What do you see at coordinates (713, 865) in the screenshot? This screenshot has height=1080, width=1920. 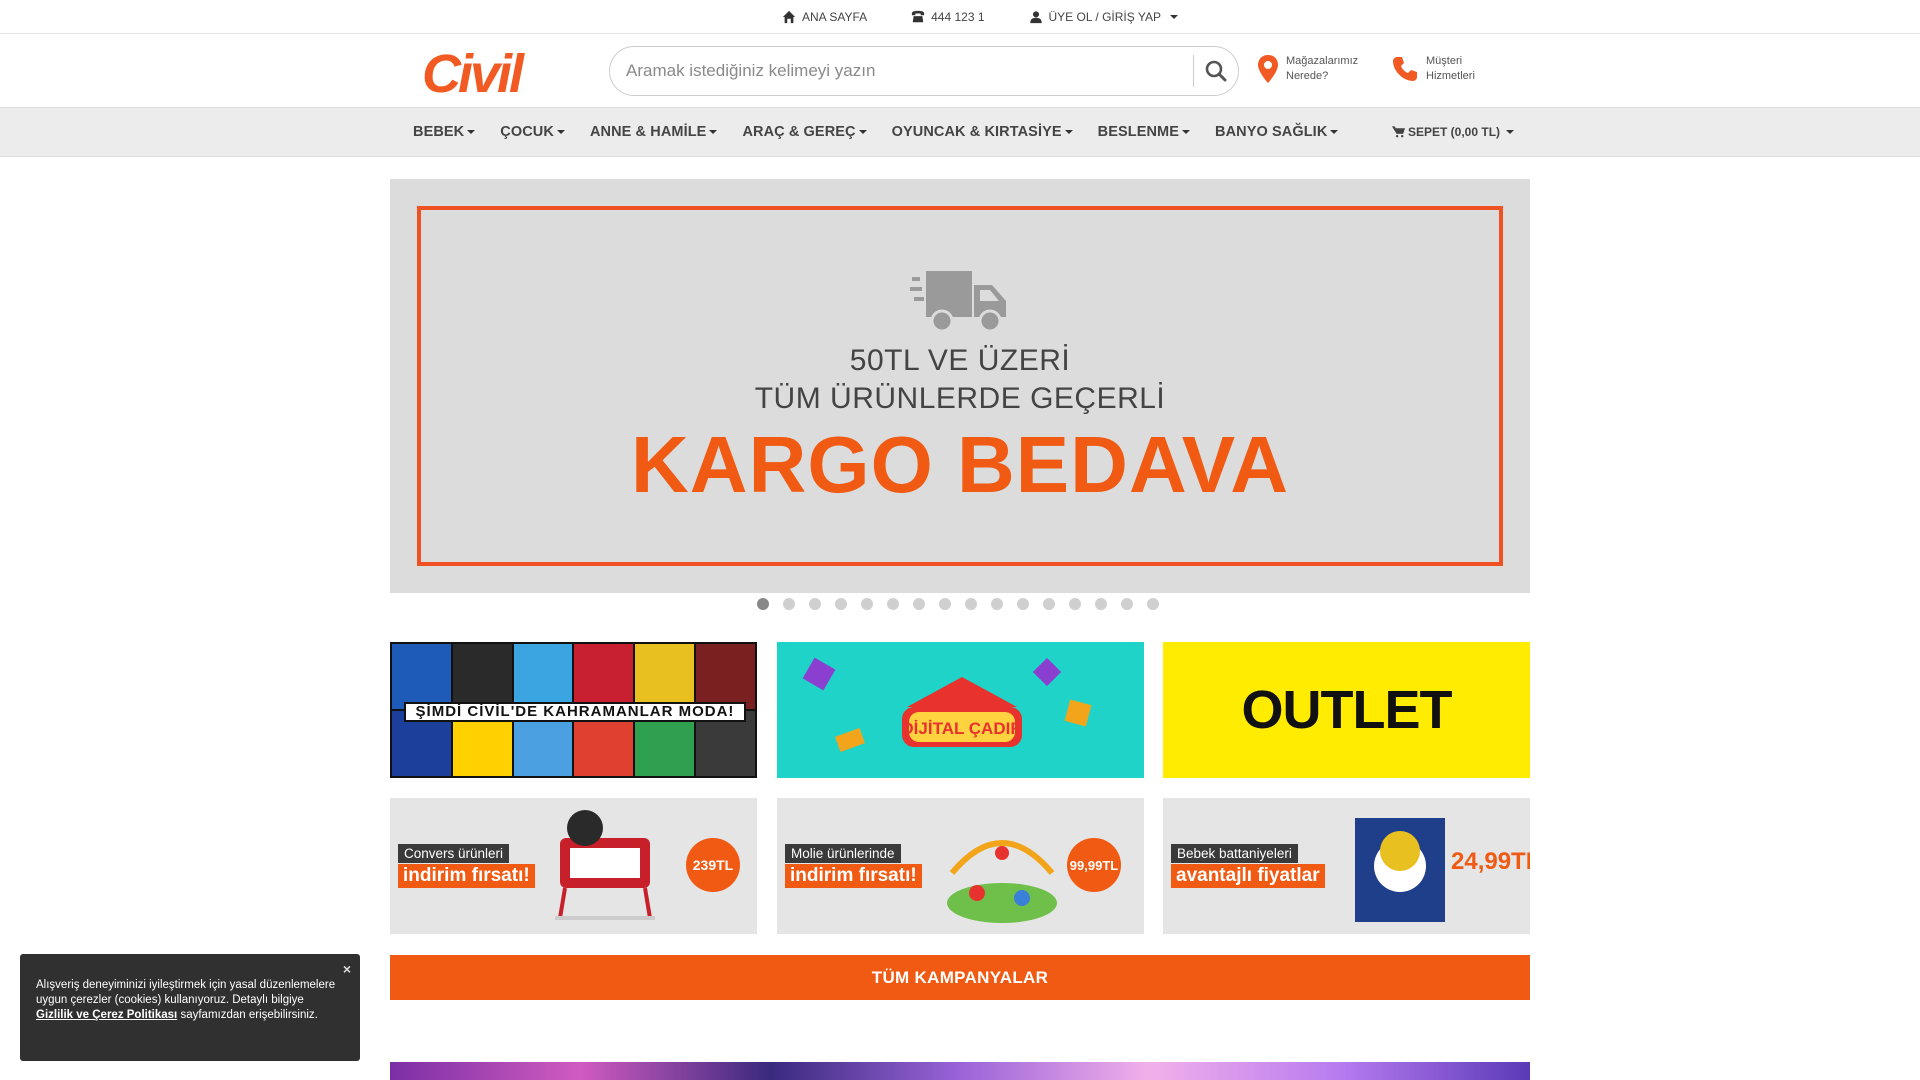 I see `price-badge: 239TL` at bounding box center [713, 865].